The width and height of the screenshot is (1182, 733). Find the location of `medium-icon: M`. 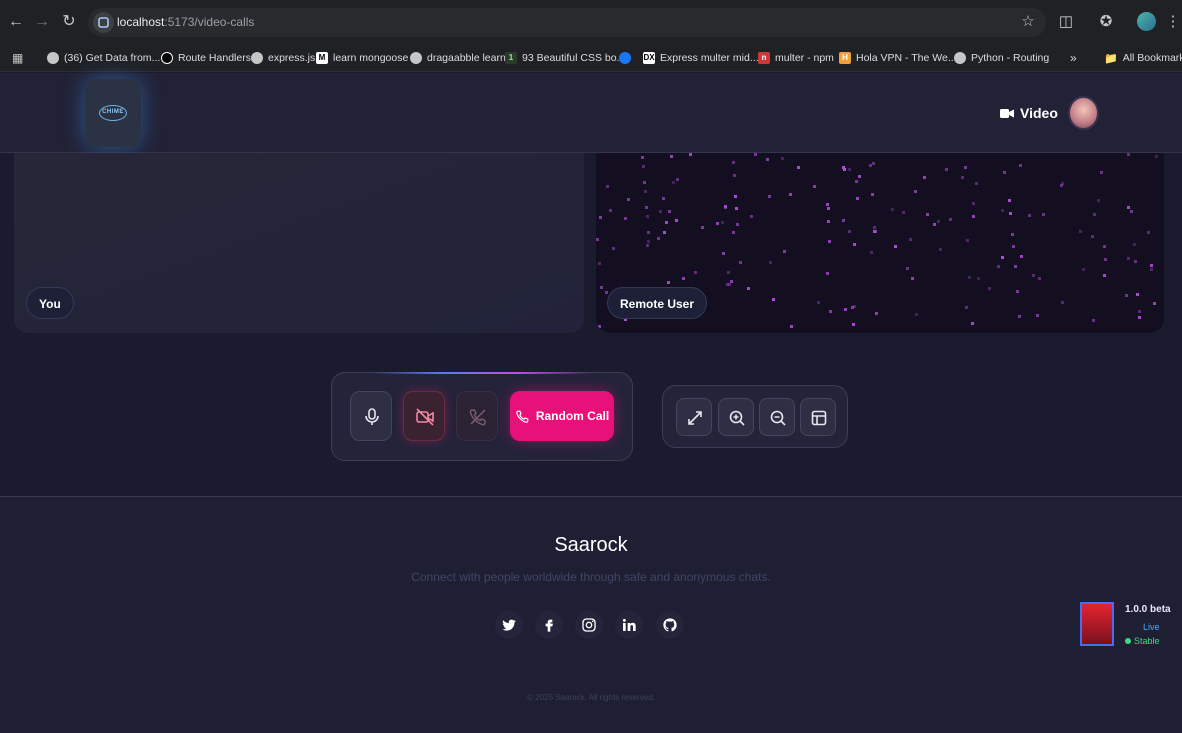

medium-icon: M is located at coordinates (322, 58).